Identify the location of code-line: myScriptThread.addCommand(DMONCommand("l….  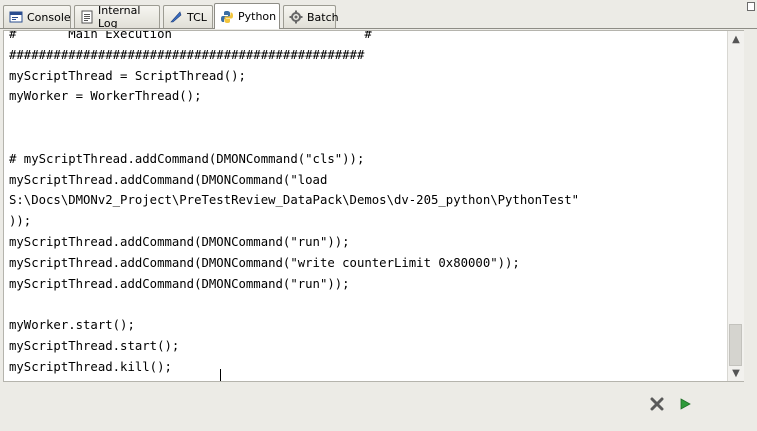
(168, 179).